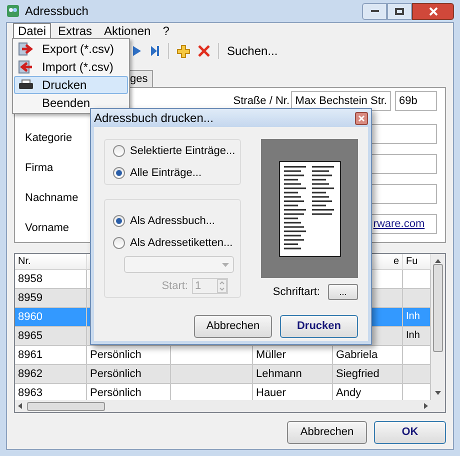 This screenshot has width=460, height=456. I want to click on field-label: Kategorie, so click(48, 138).